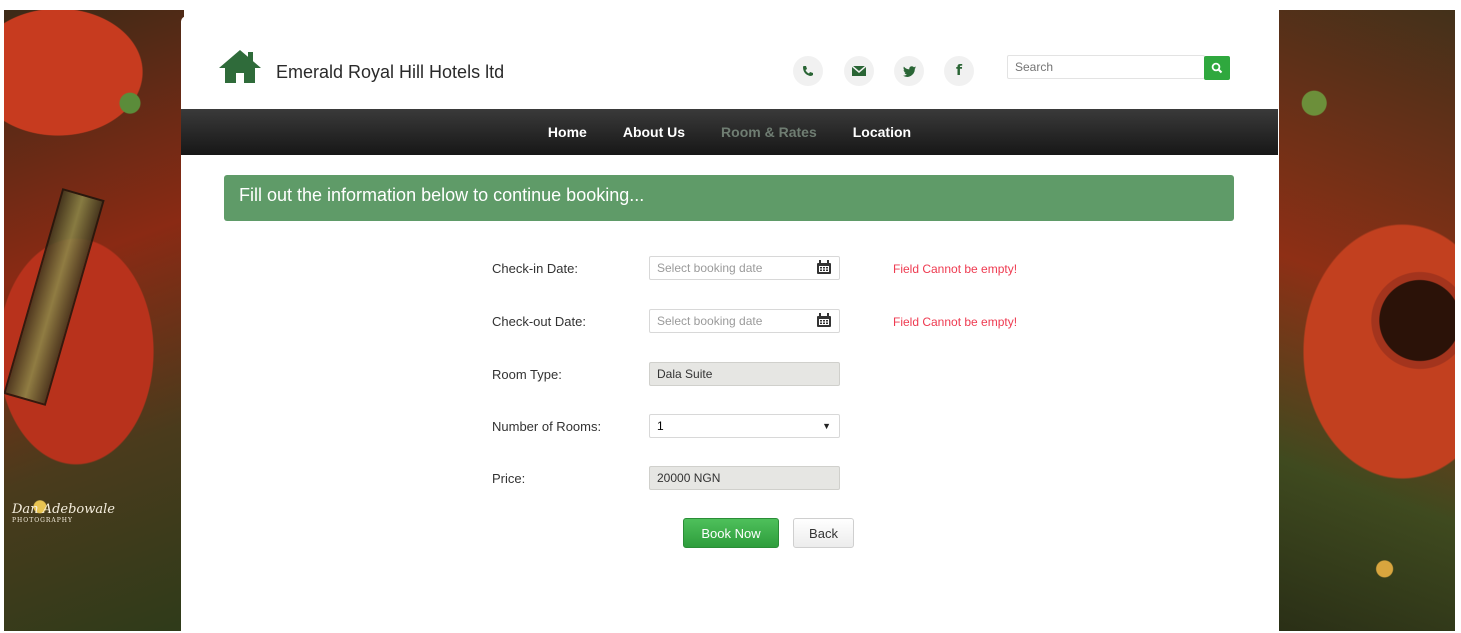 Image resolution: width=1461 pixels, height=633 pixels. I want to click on nav-about-us: About Us, so click(654, 132).